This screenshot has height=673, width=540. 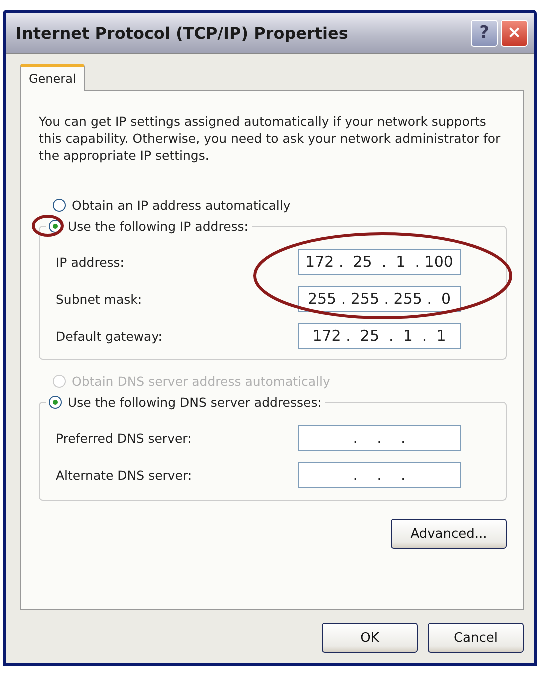 I want to click on dialog-button: OK, so click(x=370, y=638).